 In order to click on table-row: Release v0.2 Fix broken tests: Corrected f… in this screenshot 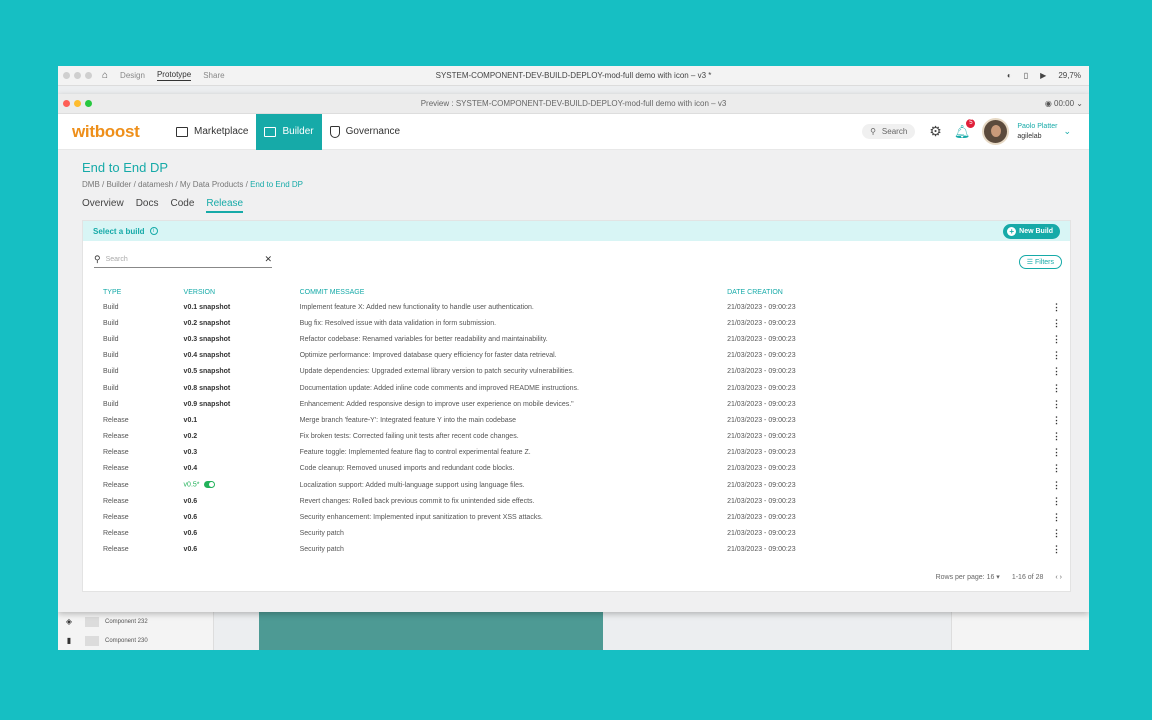, I will do `click(579, 437)`.